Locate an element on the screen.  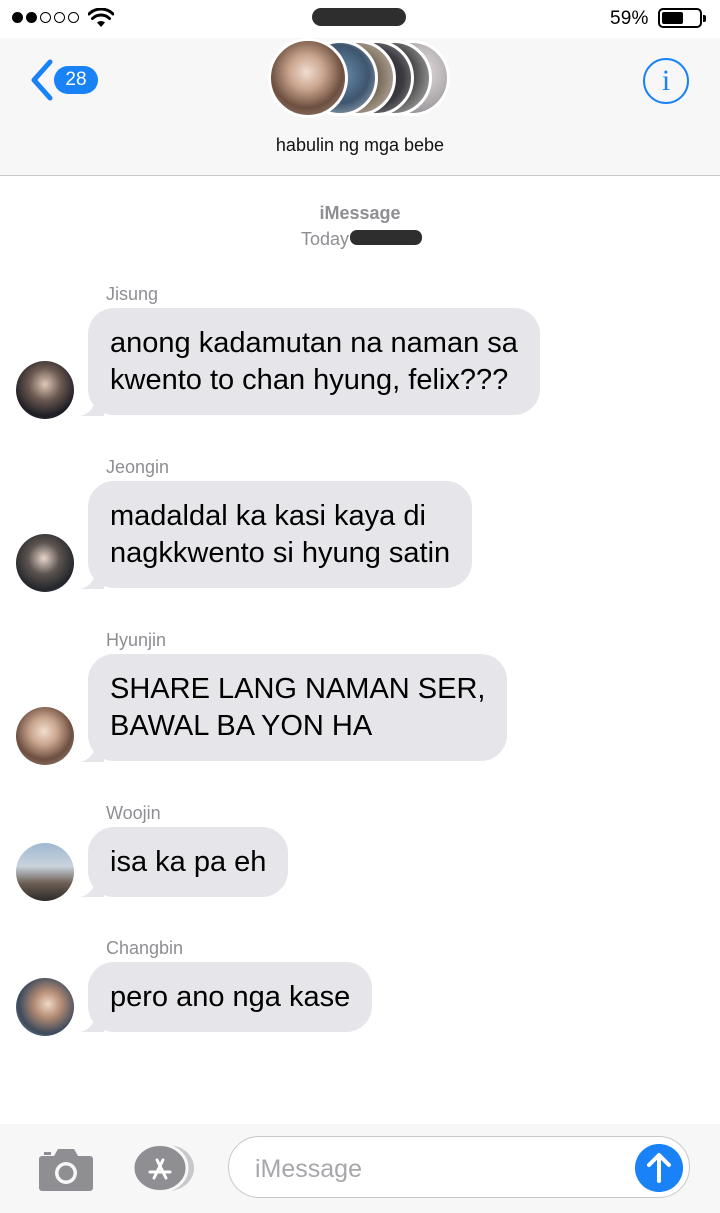
composer-bar: iMessage is located at coordinates (360, 1168).